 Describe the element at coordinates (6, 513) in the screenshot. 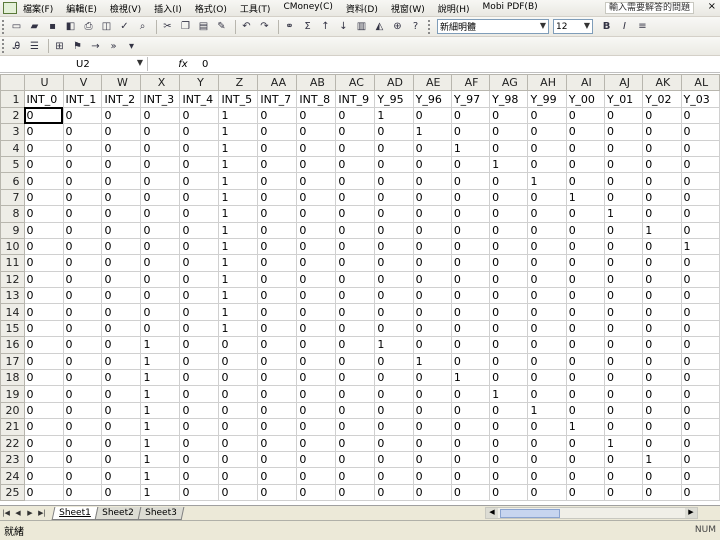

I see `first-sheet-icon: |◀` at that location.